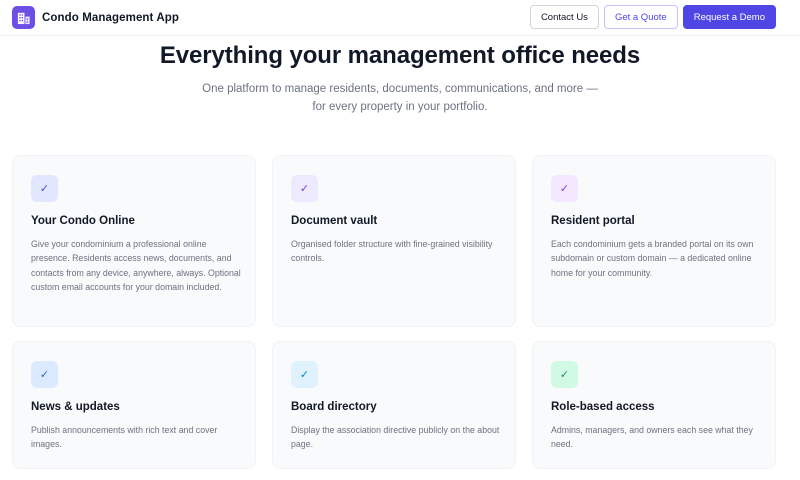  Describe the element at coordinates (334, 221) in the screenshot. I see `feature-title: Document vault` at that location.